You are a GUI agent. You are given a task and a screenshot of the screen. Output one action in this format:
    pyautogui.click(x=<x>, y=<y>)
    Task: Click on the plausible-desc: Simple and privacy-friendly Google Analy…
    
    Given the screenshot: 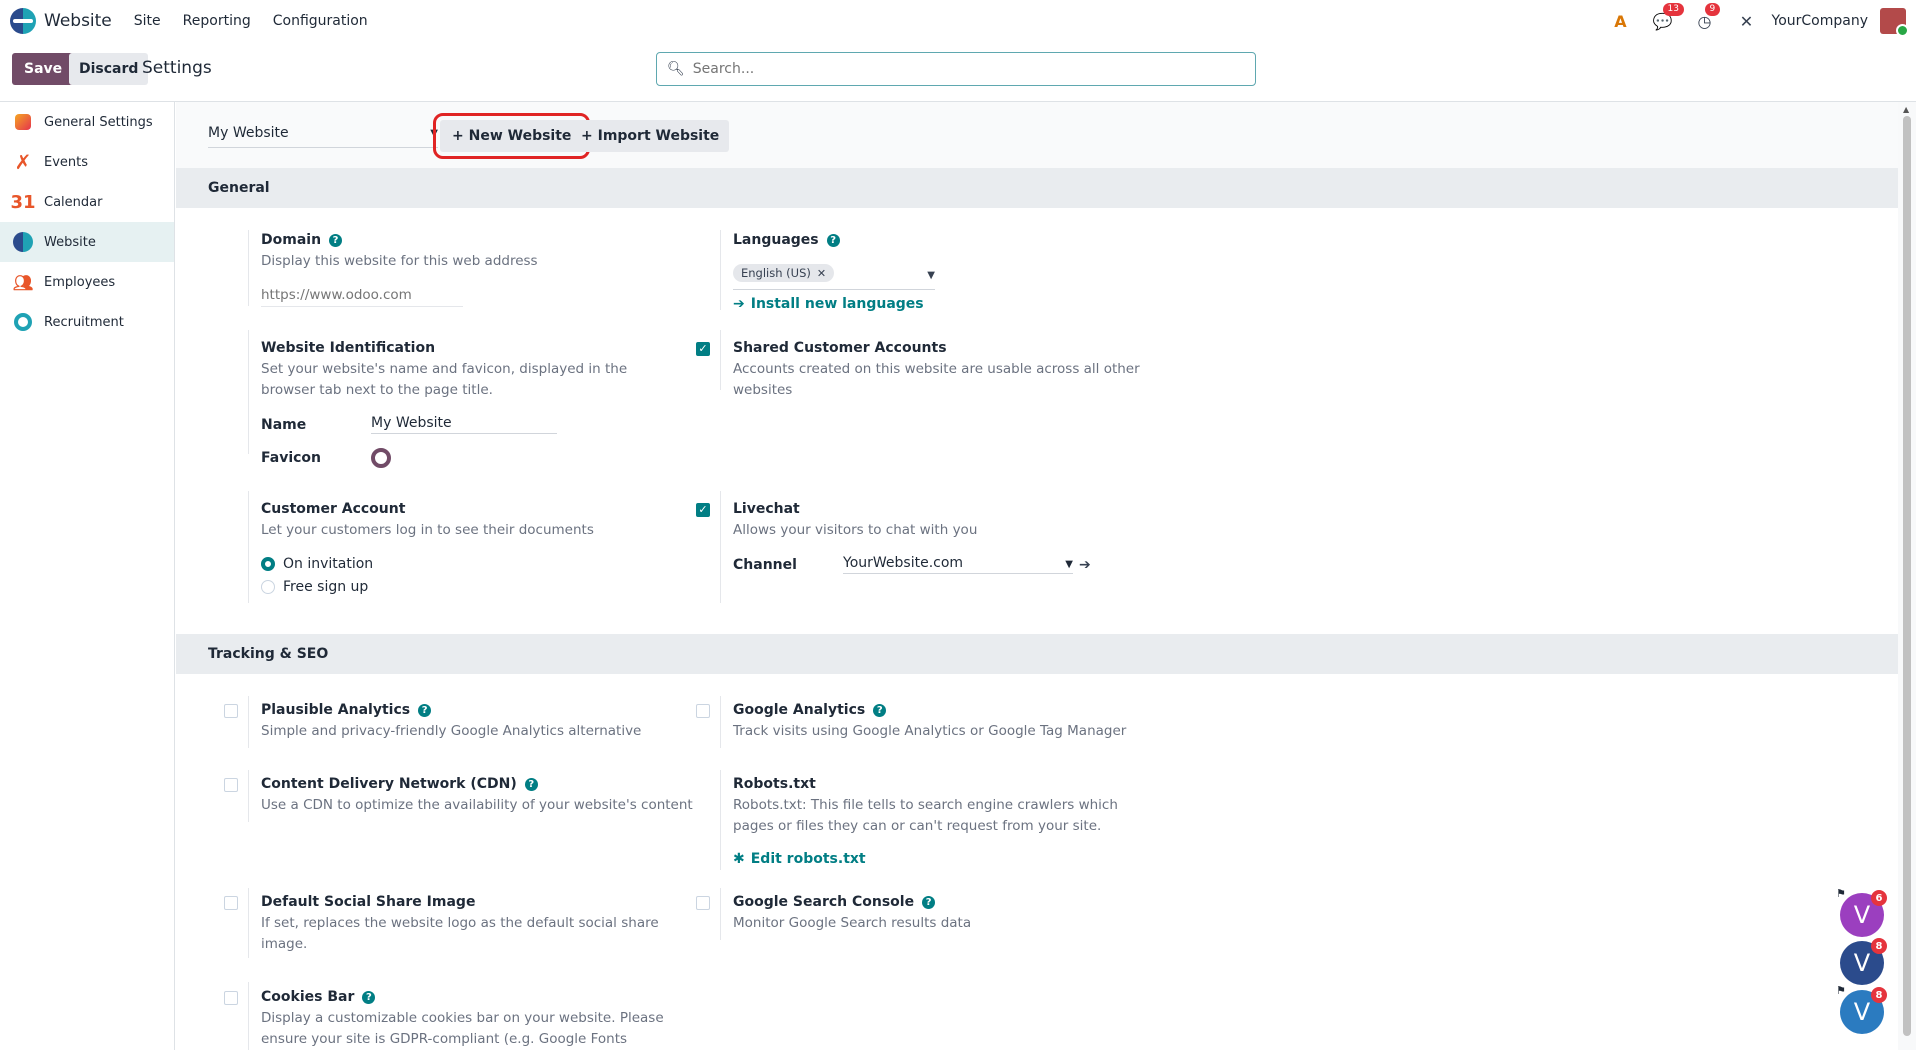 What is the action you would take?
    pyautogui.click(x=451, y=731)
    